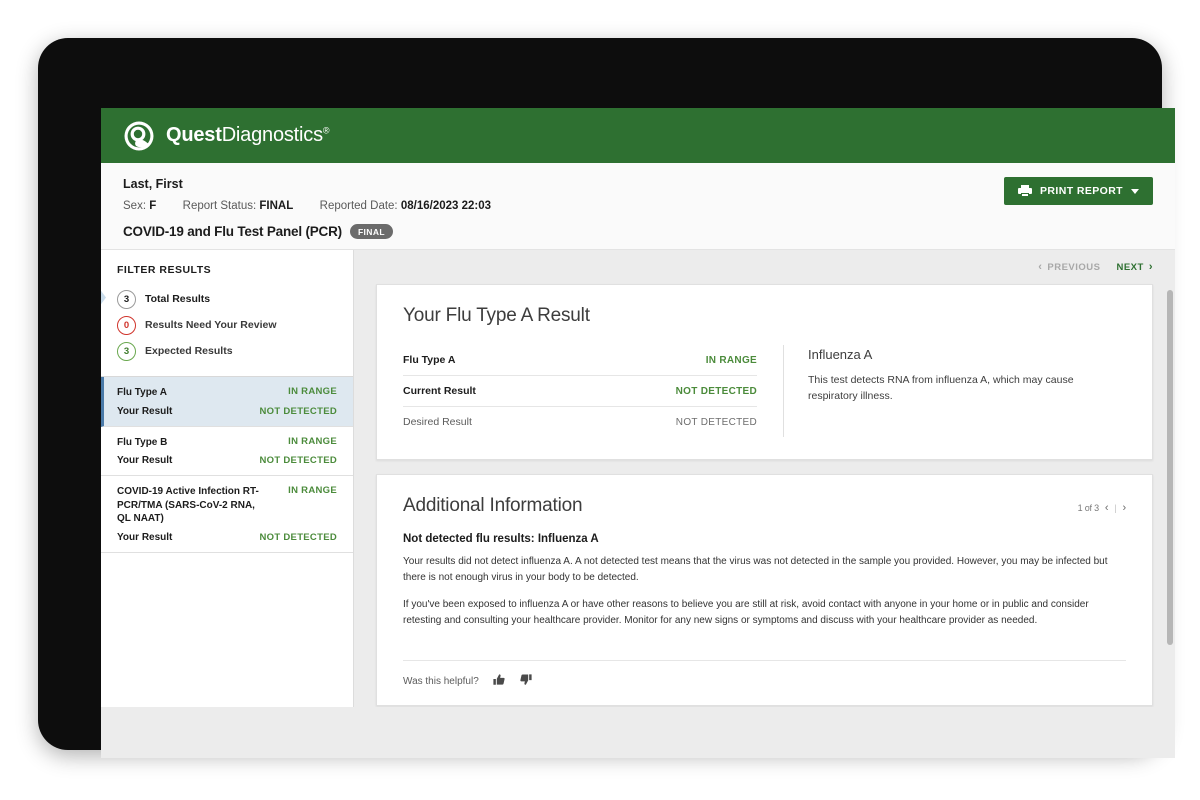 The width and height of the screenshot is (1200, 800). I want to click on status-badge: FINAL, so click(371, 231).